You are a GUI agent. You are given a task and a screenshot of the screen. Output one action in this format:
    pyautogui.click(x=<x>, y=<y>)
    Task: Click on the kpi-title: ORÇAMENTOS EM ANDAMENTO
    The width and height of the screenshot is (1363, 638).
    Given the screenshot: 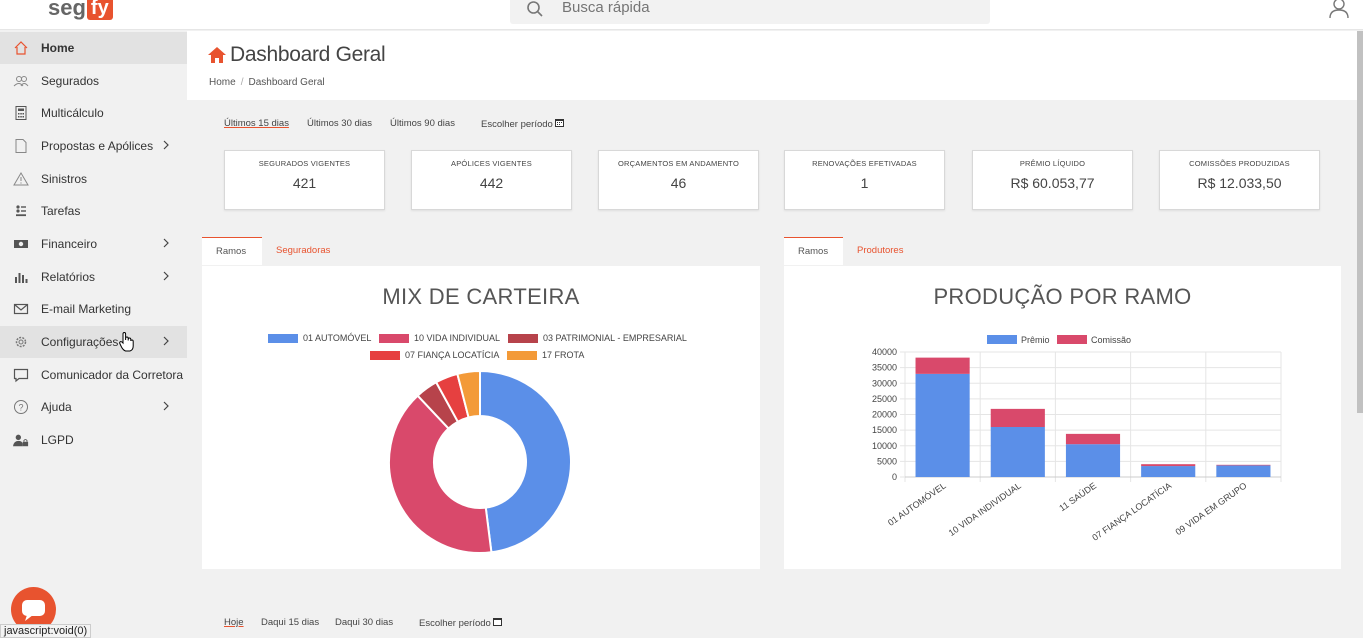 What is the action you would take?
    pyautogui.click(x=678, y=163)
    